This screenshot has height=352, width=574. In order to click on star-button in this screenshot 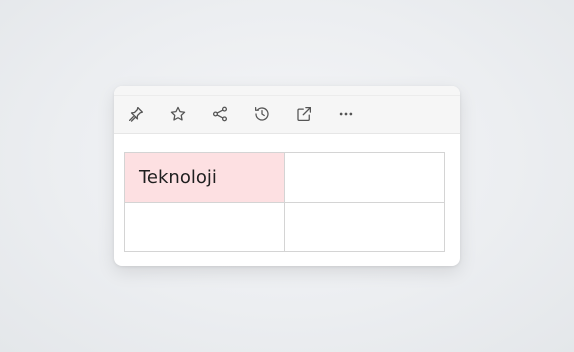, I will do `click(178, 114)`.